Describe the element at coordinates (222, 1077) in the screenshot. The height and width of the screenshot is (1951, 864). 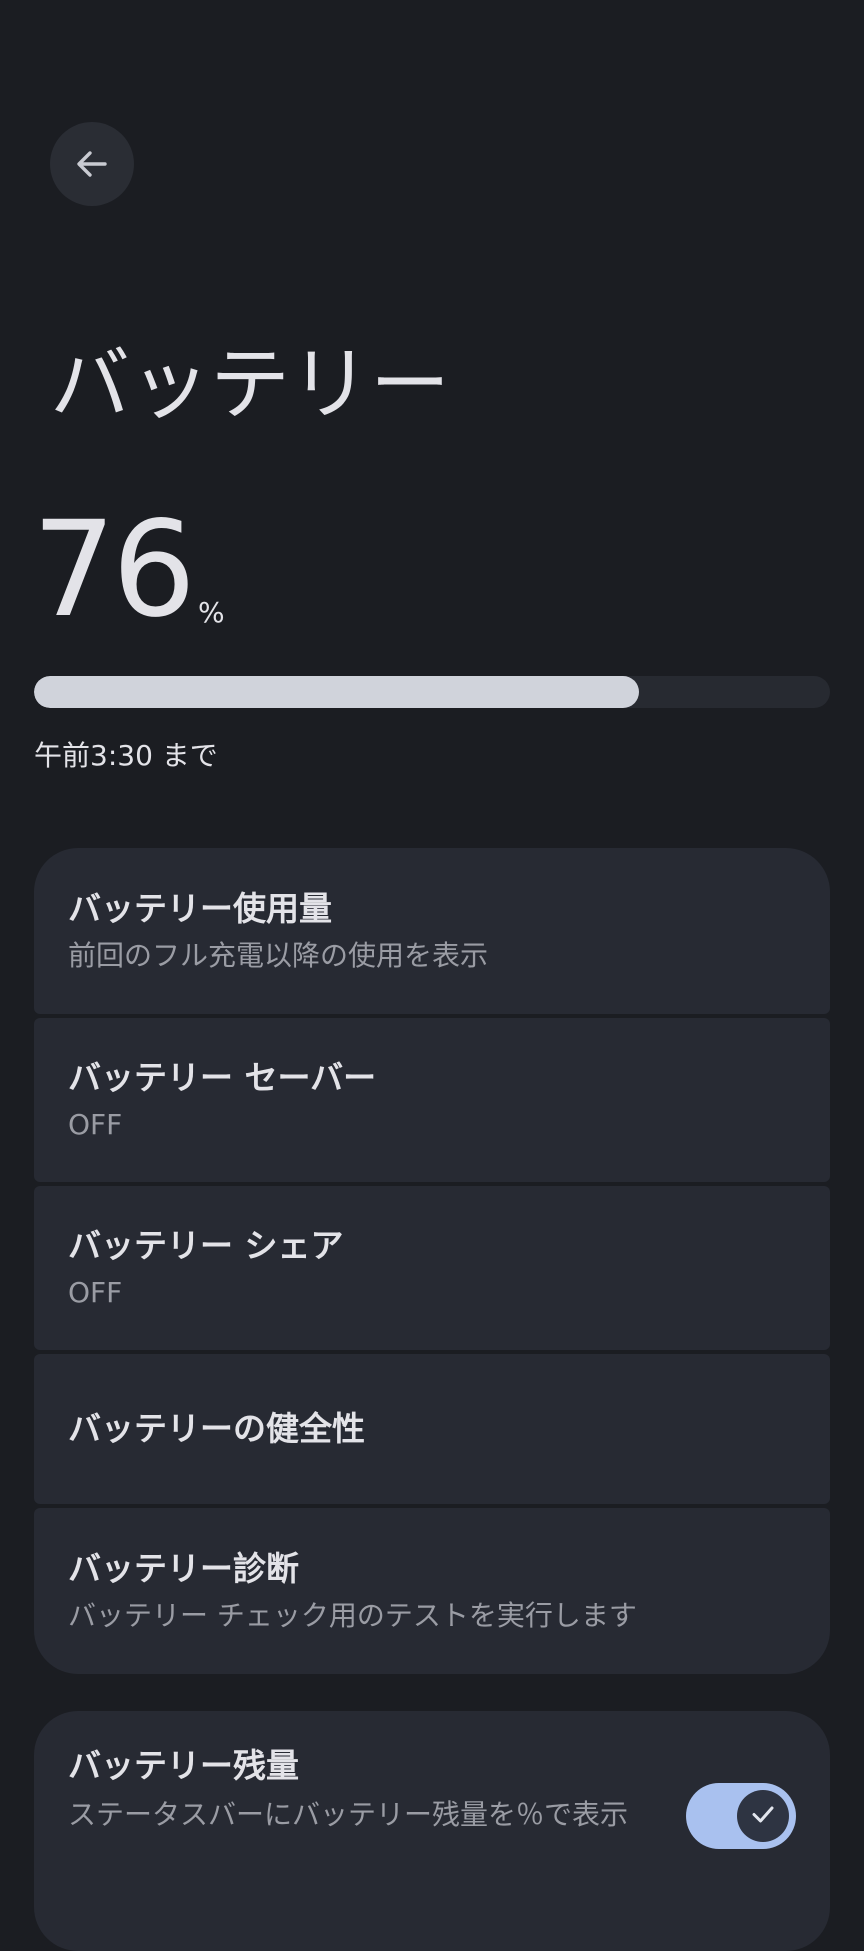
I see `item-title: バッテリー セーバー` at that location.